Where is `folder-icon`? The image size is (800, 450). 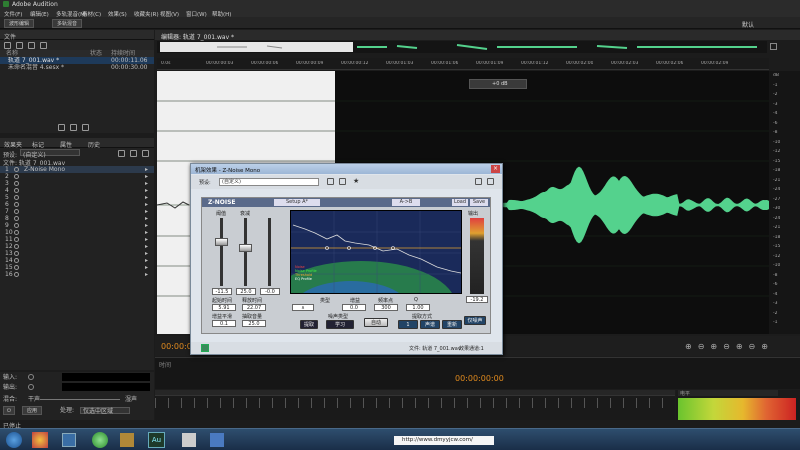
folder-icon is located at coordinates (127, 440).